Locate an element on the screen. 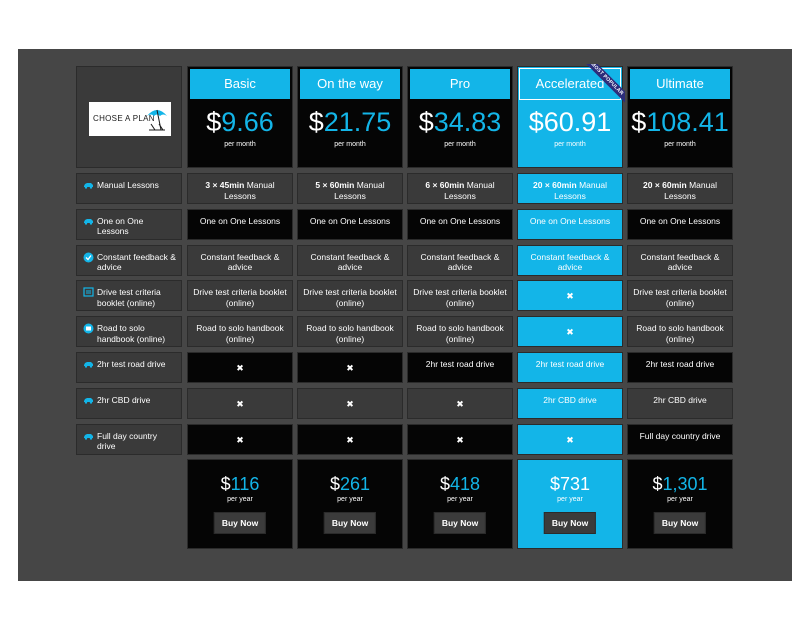  yearly-price: $1,301 is located at coordinates (680, 484).